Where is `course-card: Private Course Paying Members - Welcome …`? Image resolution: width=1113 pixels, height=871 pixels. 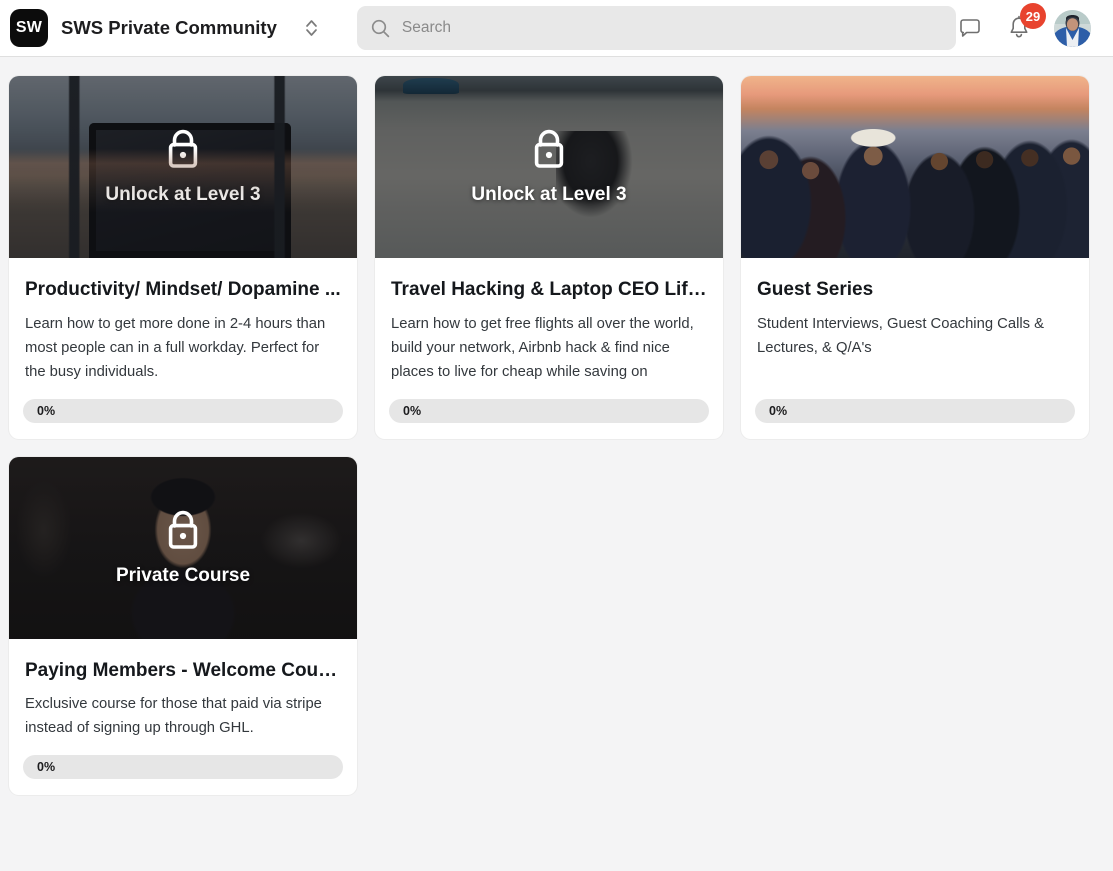
course-card: Private Course Paying Members - Welcome … is located at coordinates (183, 626).